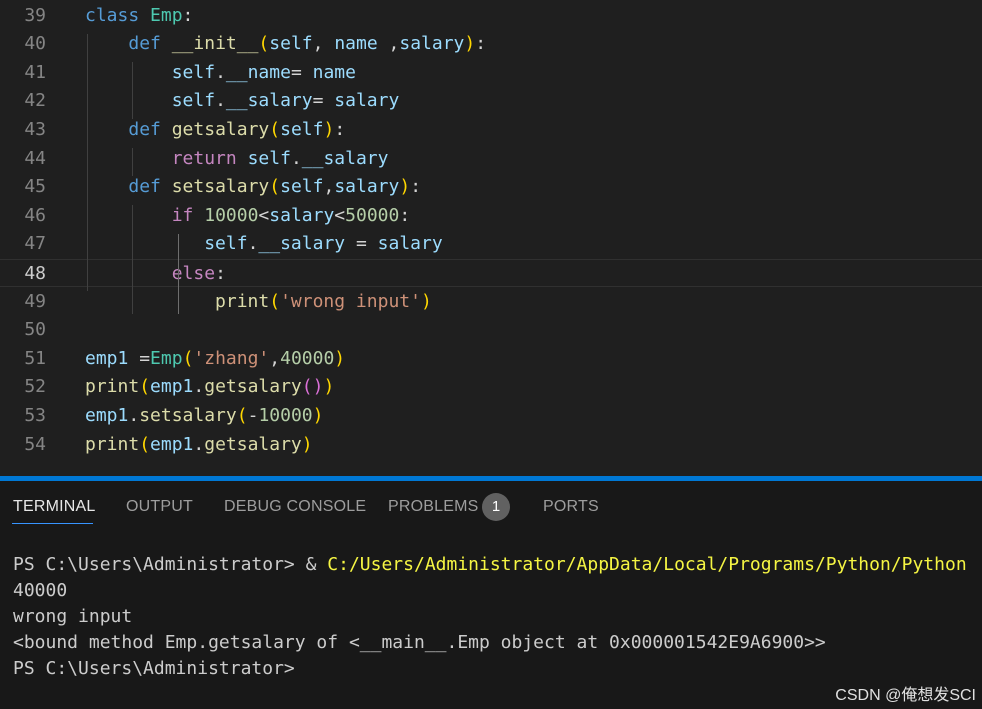 This screenshot has height=709, width=982. I want to click on code-line: 52 print(emp1.getsalary()), so click(491, 387).